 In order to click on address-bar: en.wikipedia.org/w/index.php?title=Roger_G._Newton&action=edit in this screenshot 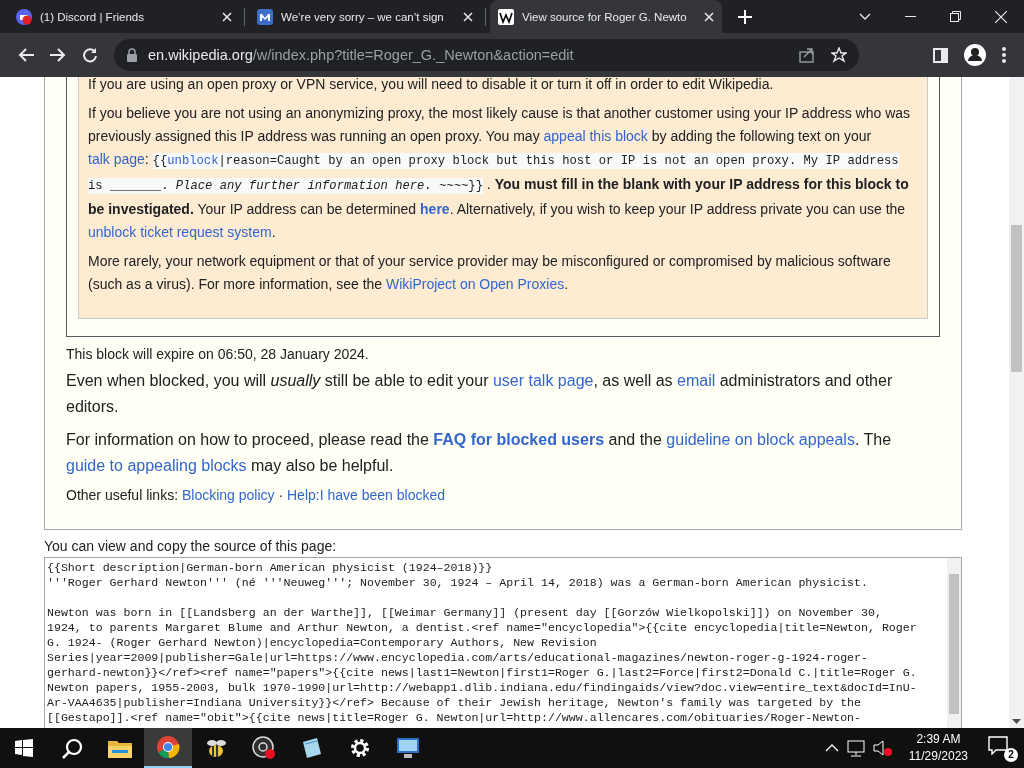, I will do `click(486, 55)`.